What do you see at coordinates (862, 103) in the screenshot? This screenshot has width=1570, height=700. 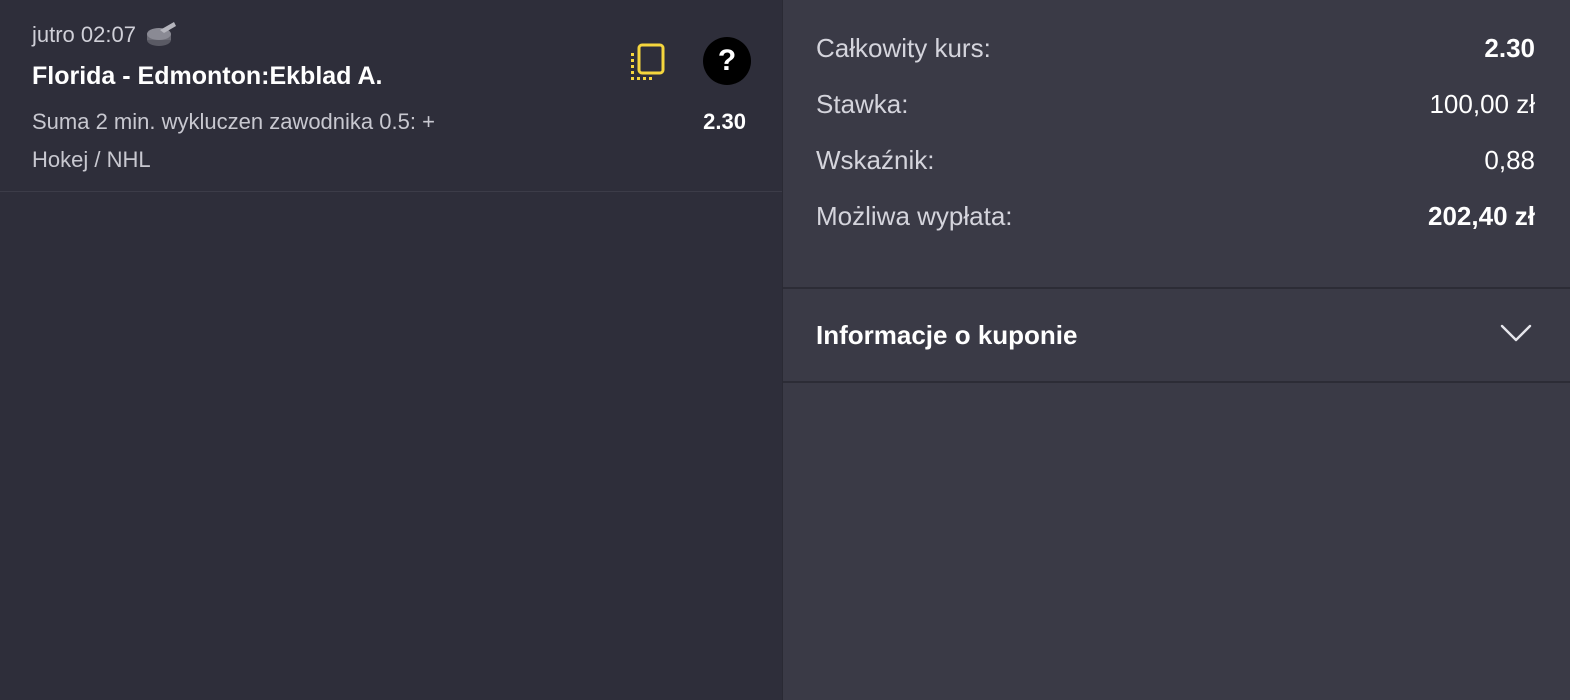 I see `stake-label: Stawka:` at bounding box center [862, 103].